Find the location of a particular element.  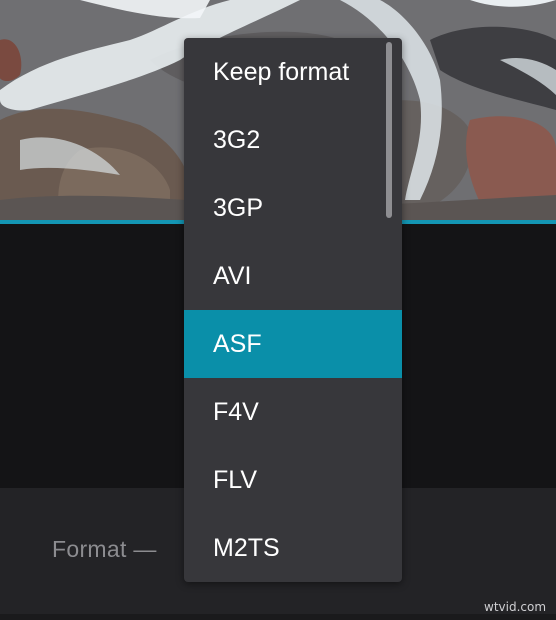

panel-divider is located at coordinates (278, 617).